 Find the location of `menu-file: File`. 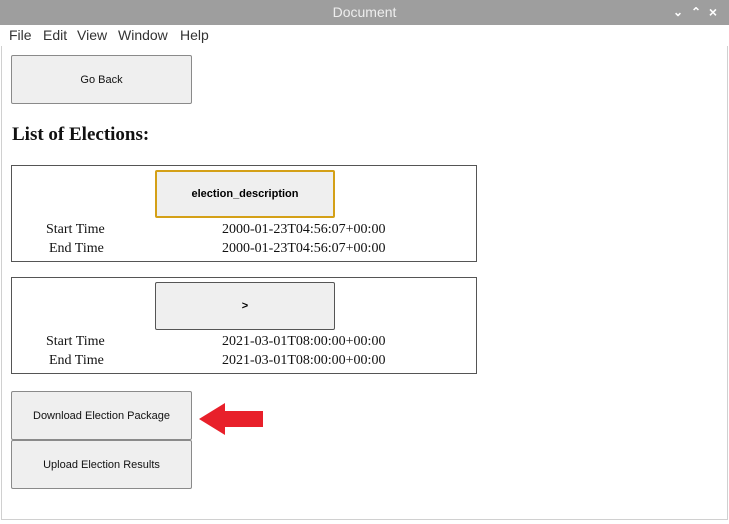

menu-file: File is located at coordinates (20, 35).